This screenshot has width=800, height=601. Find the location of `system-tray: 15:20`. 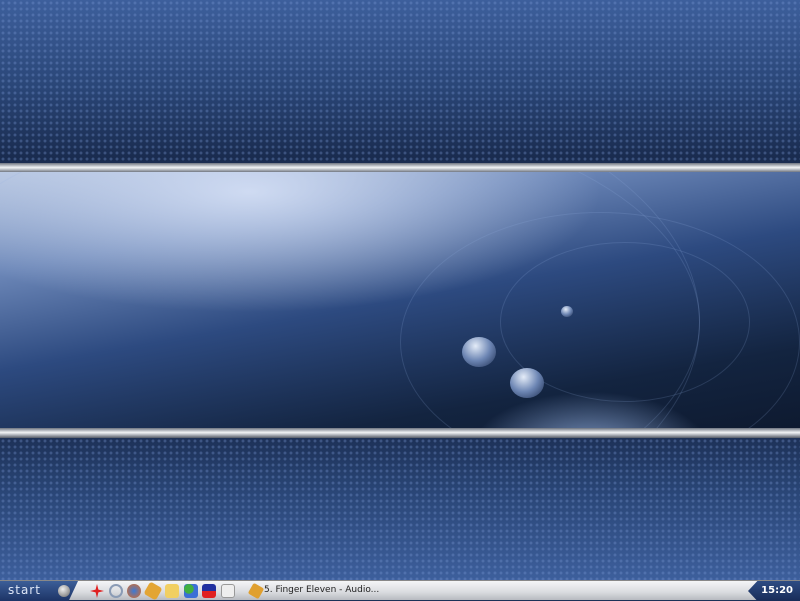

system-tray: 15:20 is located at coordinates (774, 591).